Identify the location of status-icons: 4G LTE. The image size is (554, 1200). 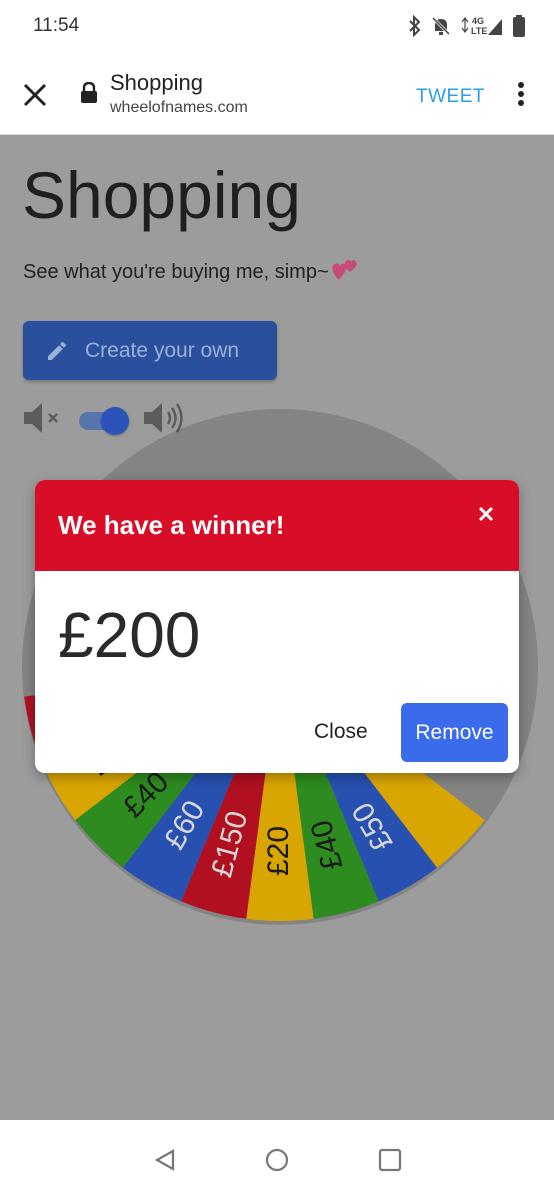
(467, 26).